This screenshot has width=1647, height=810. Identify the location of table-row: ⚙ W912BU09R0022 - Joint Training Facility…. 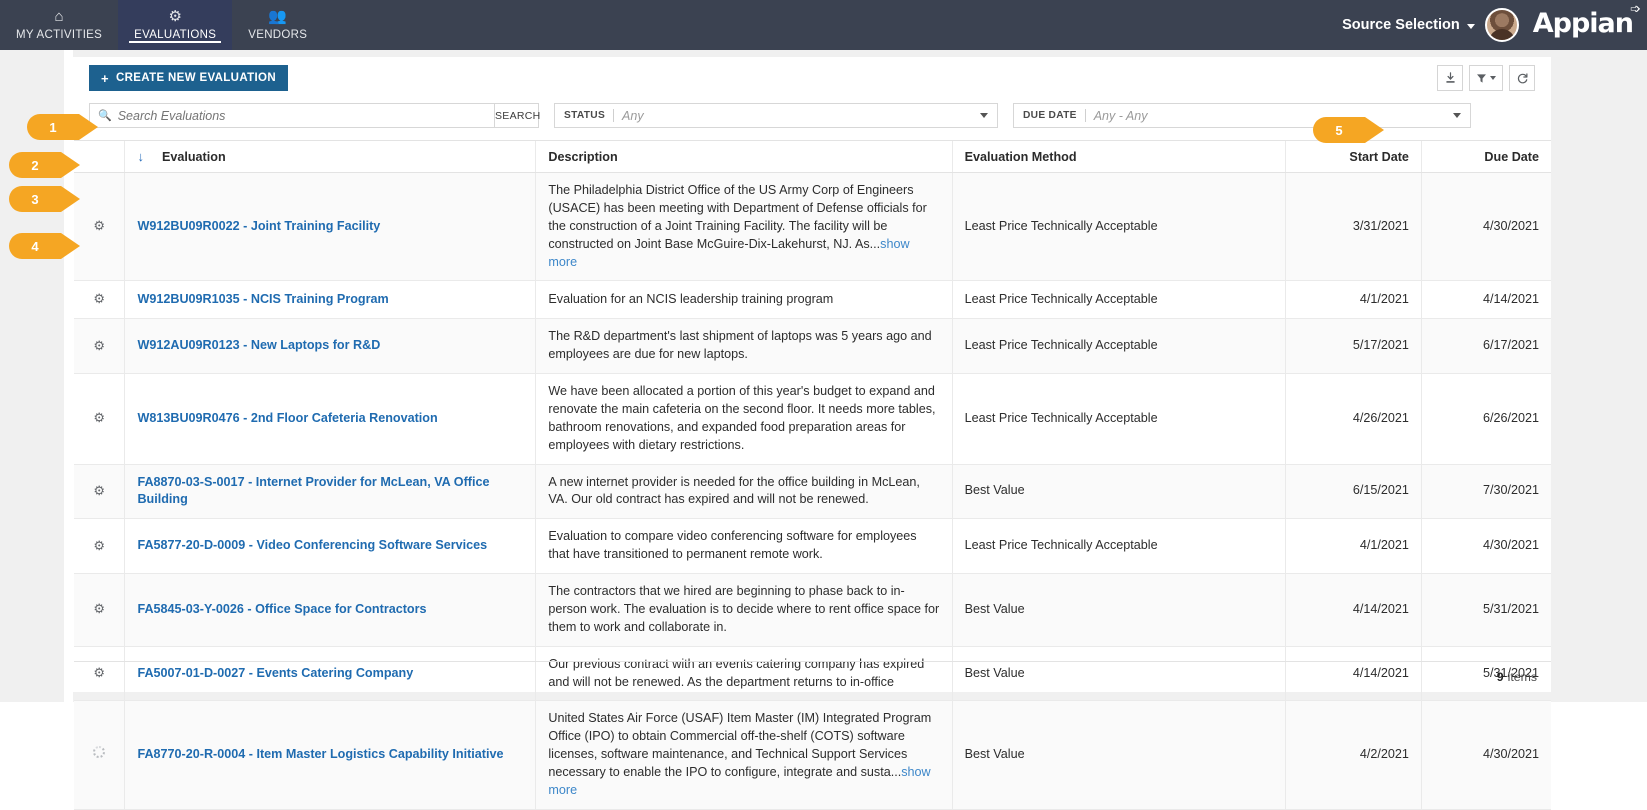
(812, 227).